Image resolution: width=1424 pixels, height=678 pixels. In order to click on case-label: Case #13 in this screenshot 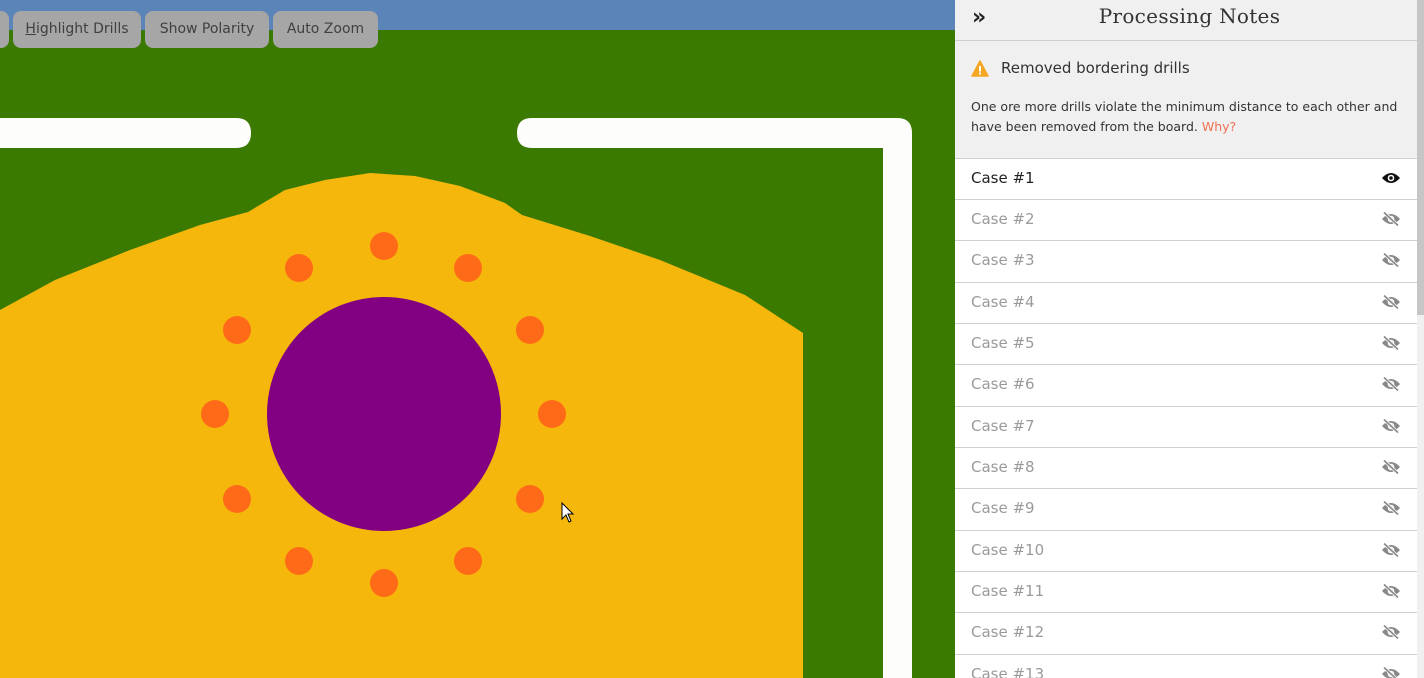, I will do `click(1008, 671)`.